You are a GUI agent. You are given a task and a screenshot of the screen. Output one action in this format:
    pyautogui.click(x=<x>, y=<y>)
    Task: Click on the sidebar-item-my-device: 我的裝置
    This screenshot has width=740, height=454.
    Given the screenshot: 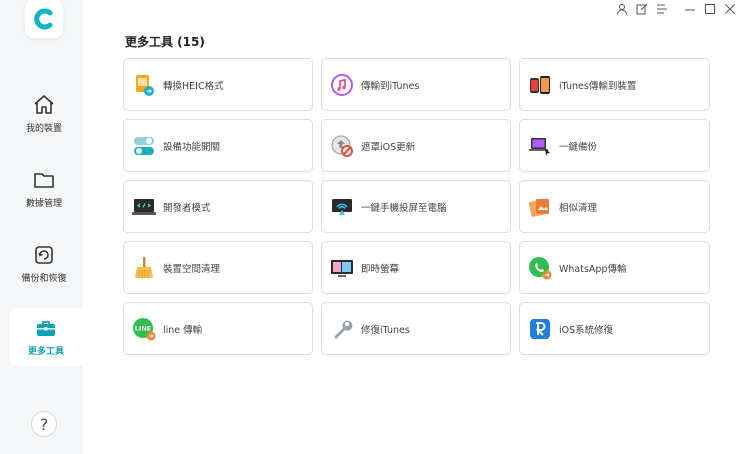 What is the action you would take?
    pyautogui.click(x=44, y=124)
    